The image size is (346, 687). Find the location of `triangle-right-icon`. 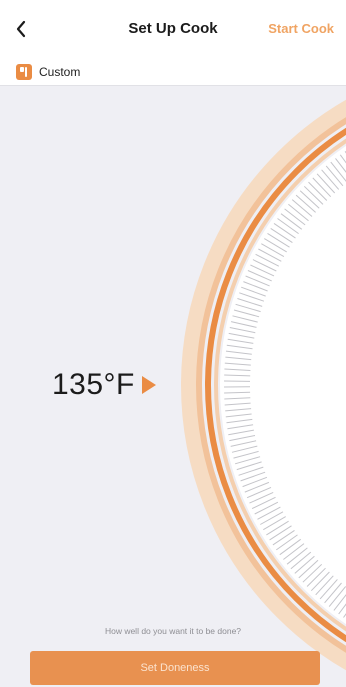

triangle-right-icon is located at coordinates (148, 385).